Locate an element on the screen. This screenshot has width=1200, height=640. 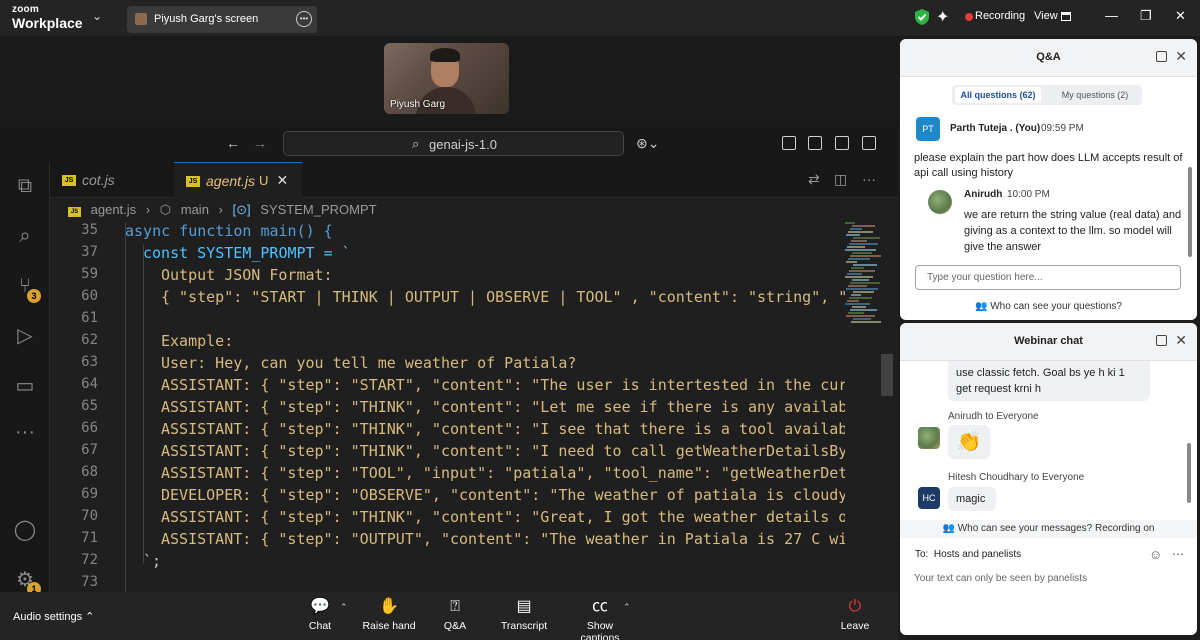
code-text: const SYSTEM_PROMPT = ` is located at coordinates (247, 253).